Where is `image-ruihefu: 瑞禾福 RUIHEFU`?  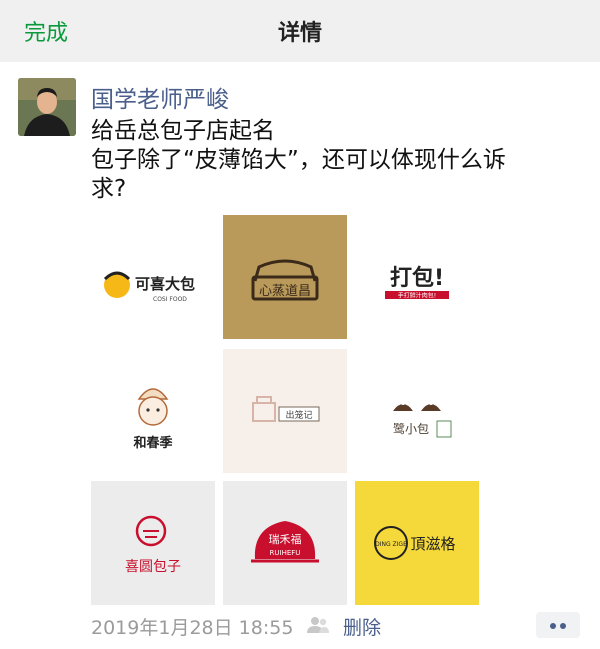 image-ruihefu: 瑞禾福 RUIHEFU is located at coordinates (285, 543).